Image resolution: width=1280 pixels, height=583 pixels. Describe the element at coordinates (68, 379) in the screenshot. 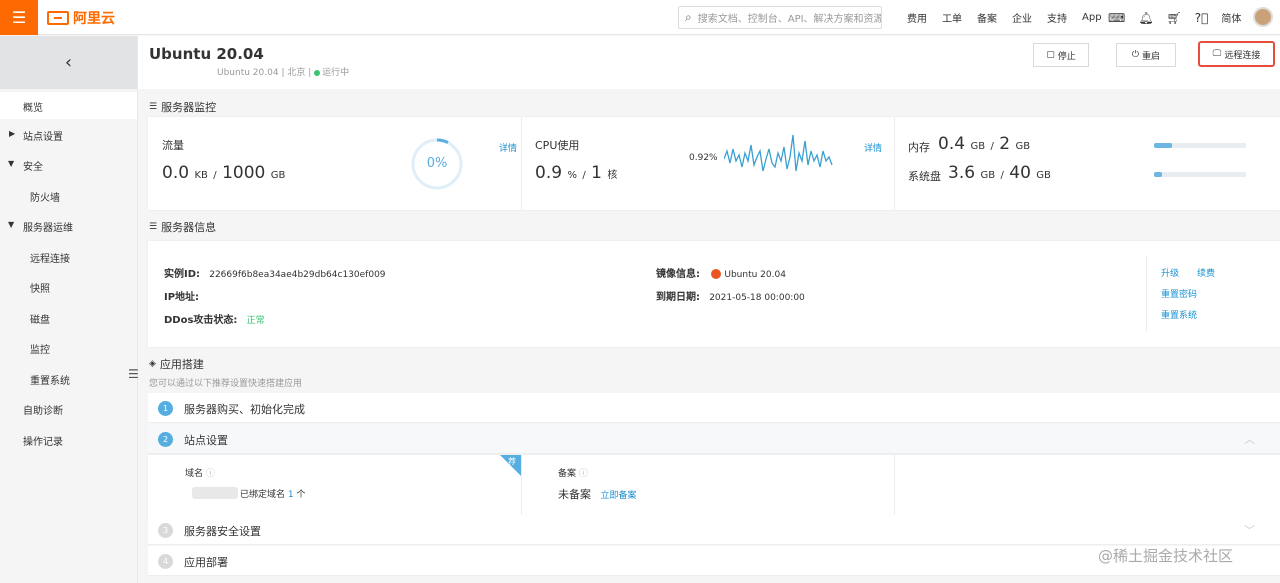

I see `sidebar-item-reset-system: 重置系统` at that location.